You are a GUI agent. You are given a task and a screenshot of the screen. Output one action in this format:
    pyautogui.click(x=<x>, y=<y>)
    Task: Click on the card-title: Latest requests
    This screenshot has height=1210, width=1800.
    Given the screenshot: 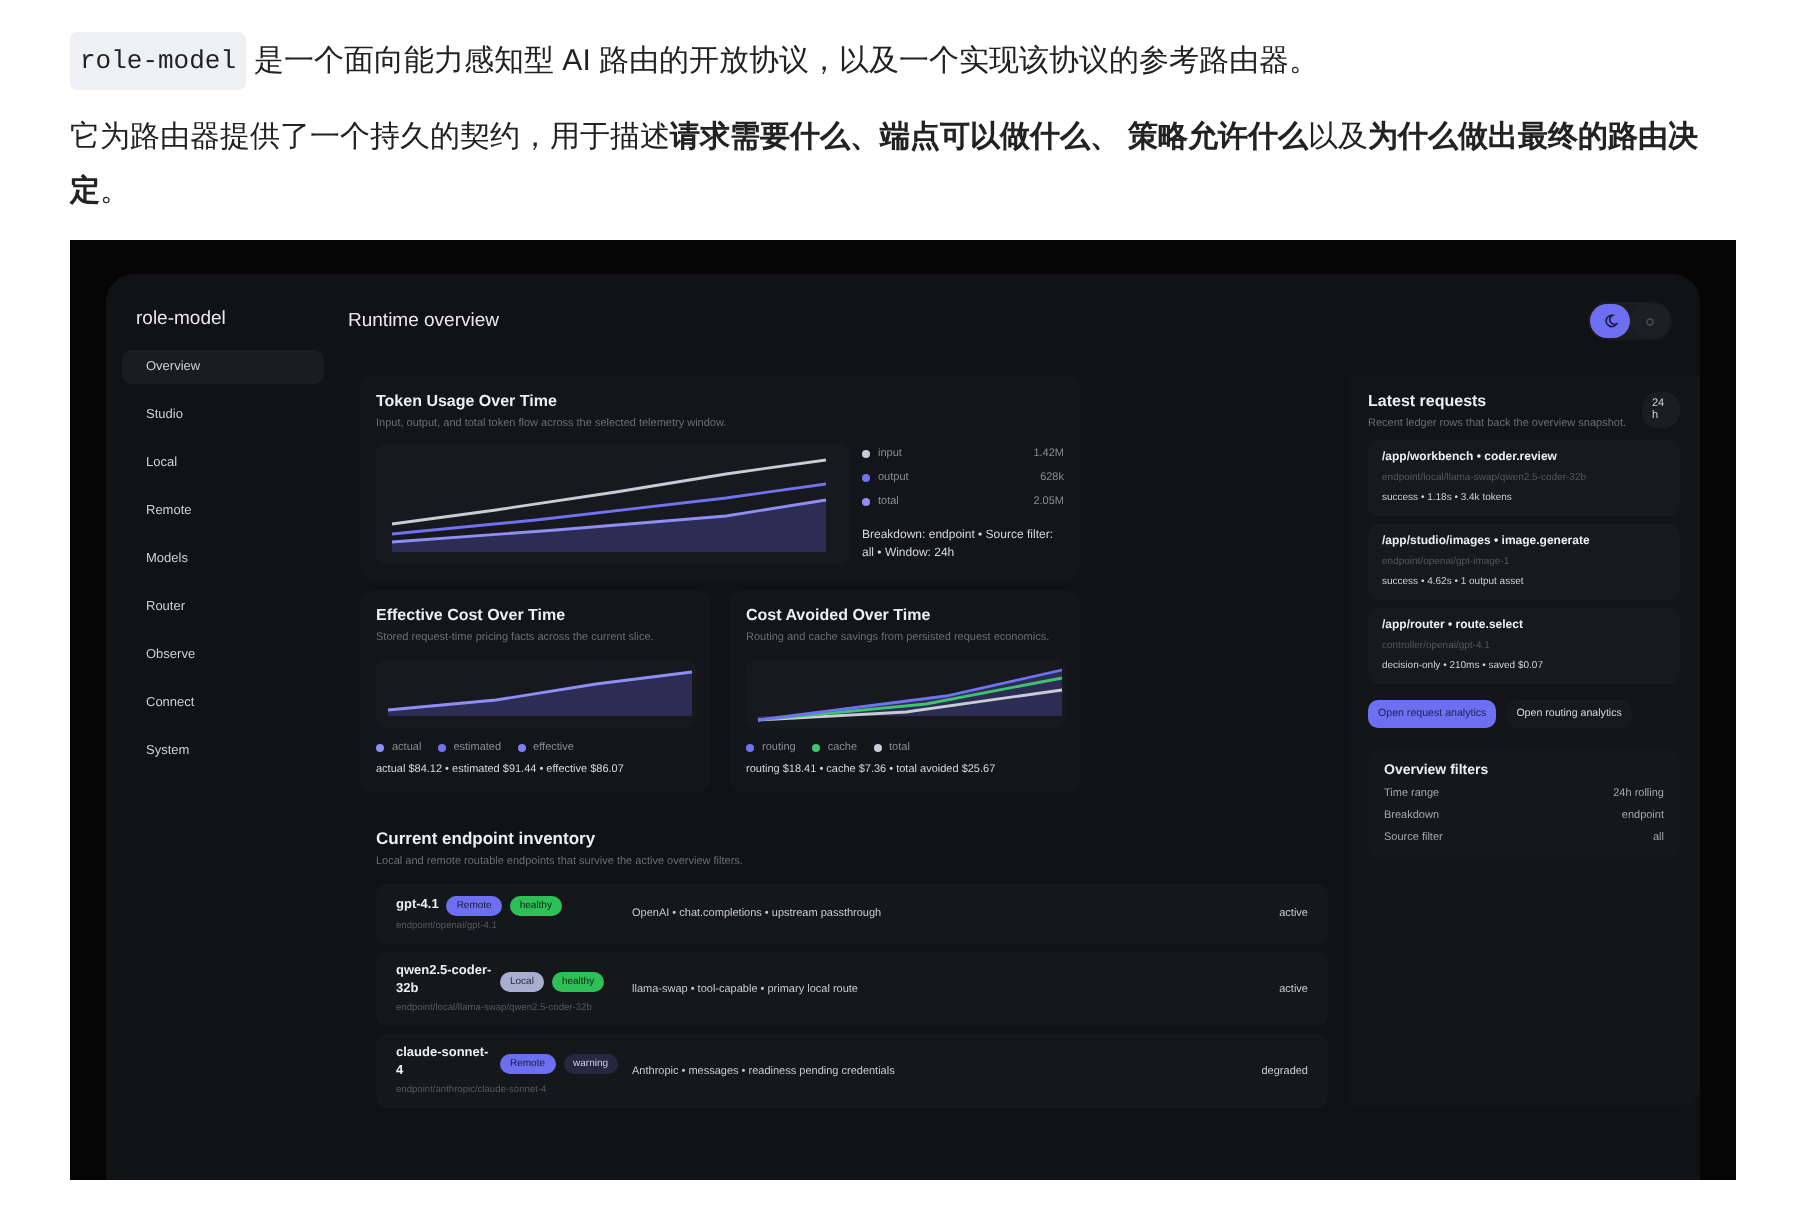 What is the action you would take?
    pyautogui.click(x=1428, y=401)
    